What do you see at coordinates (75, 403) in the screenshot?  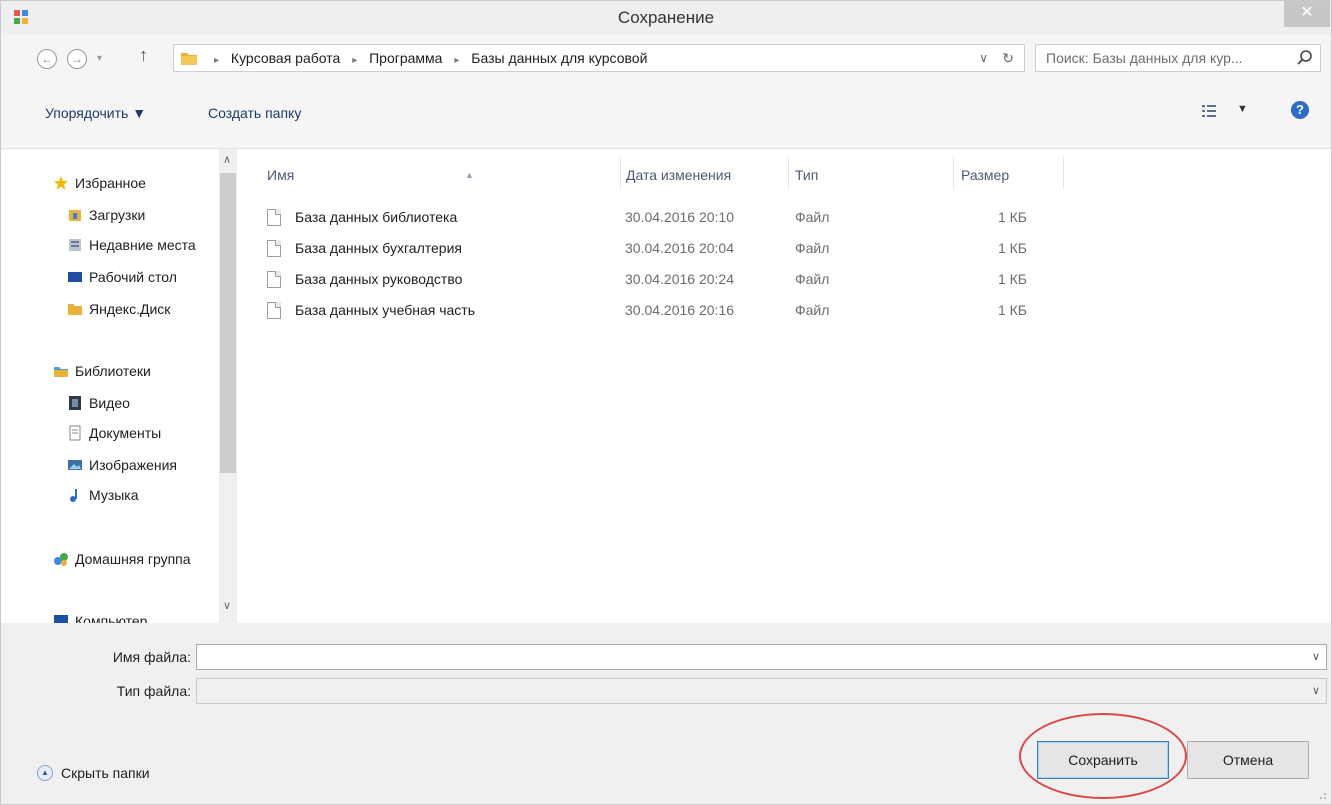 I see `video-icon` at bounding box center [75, 403].